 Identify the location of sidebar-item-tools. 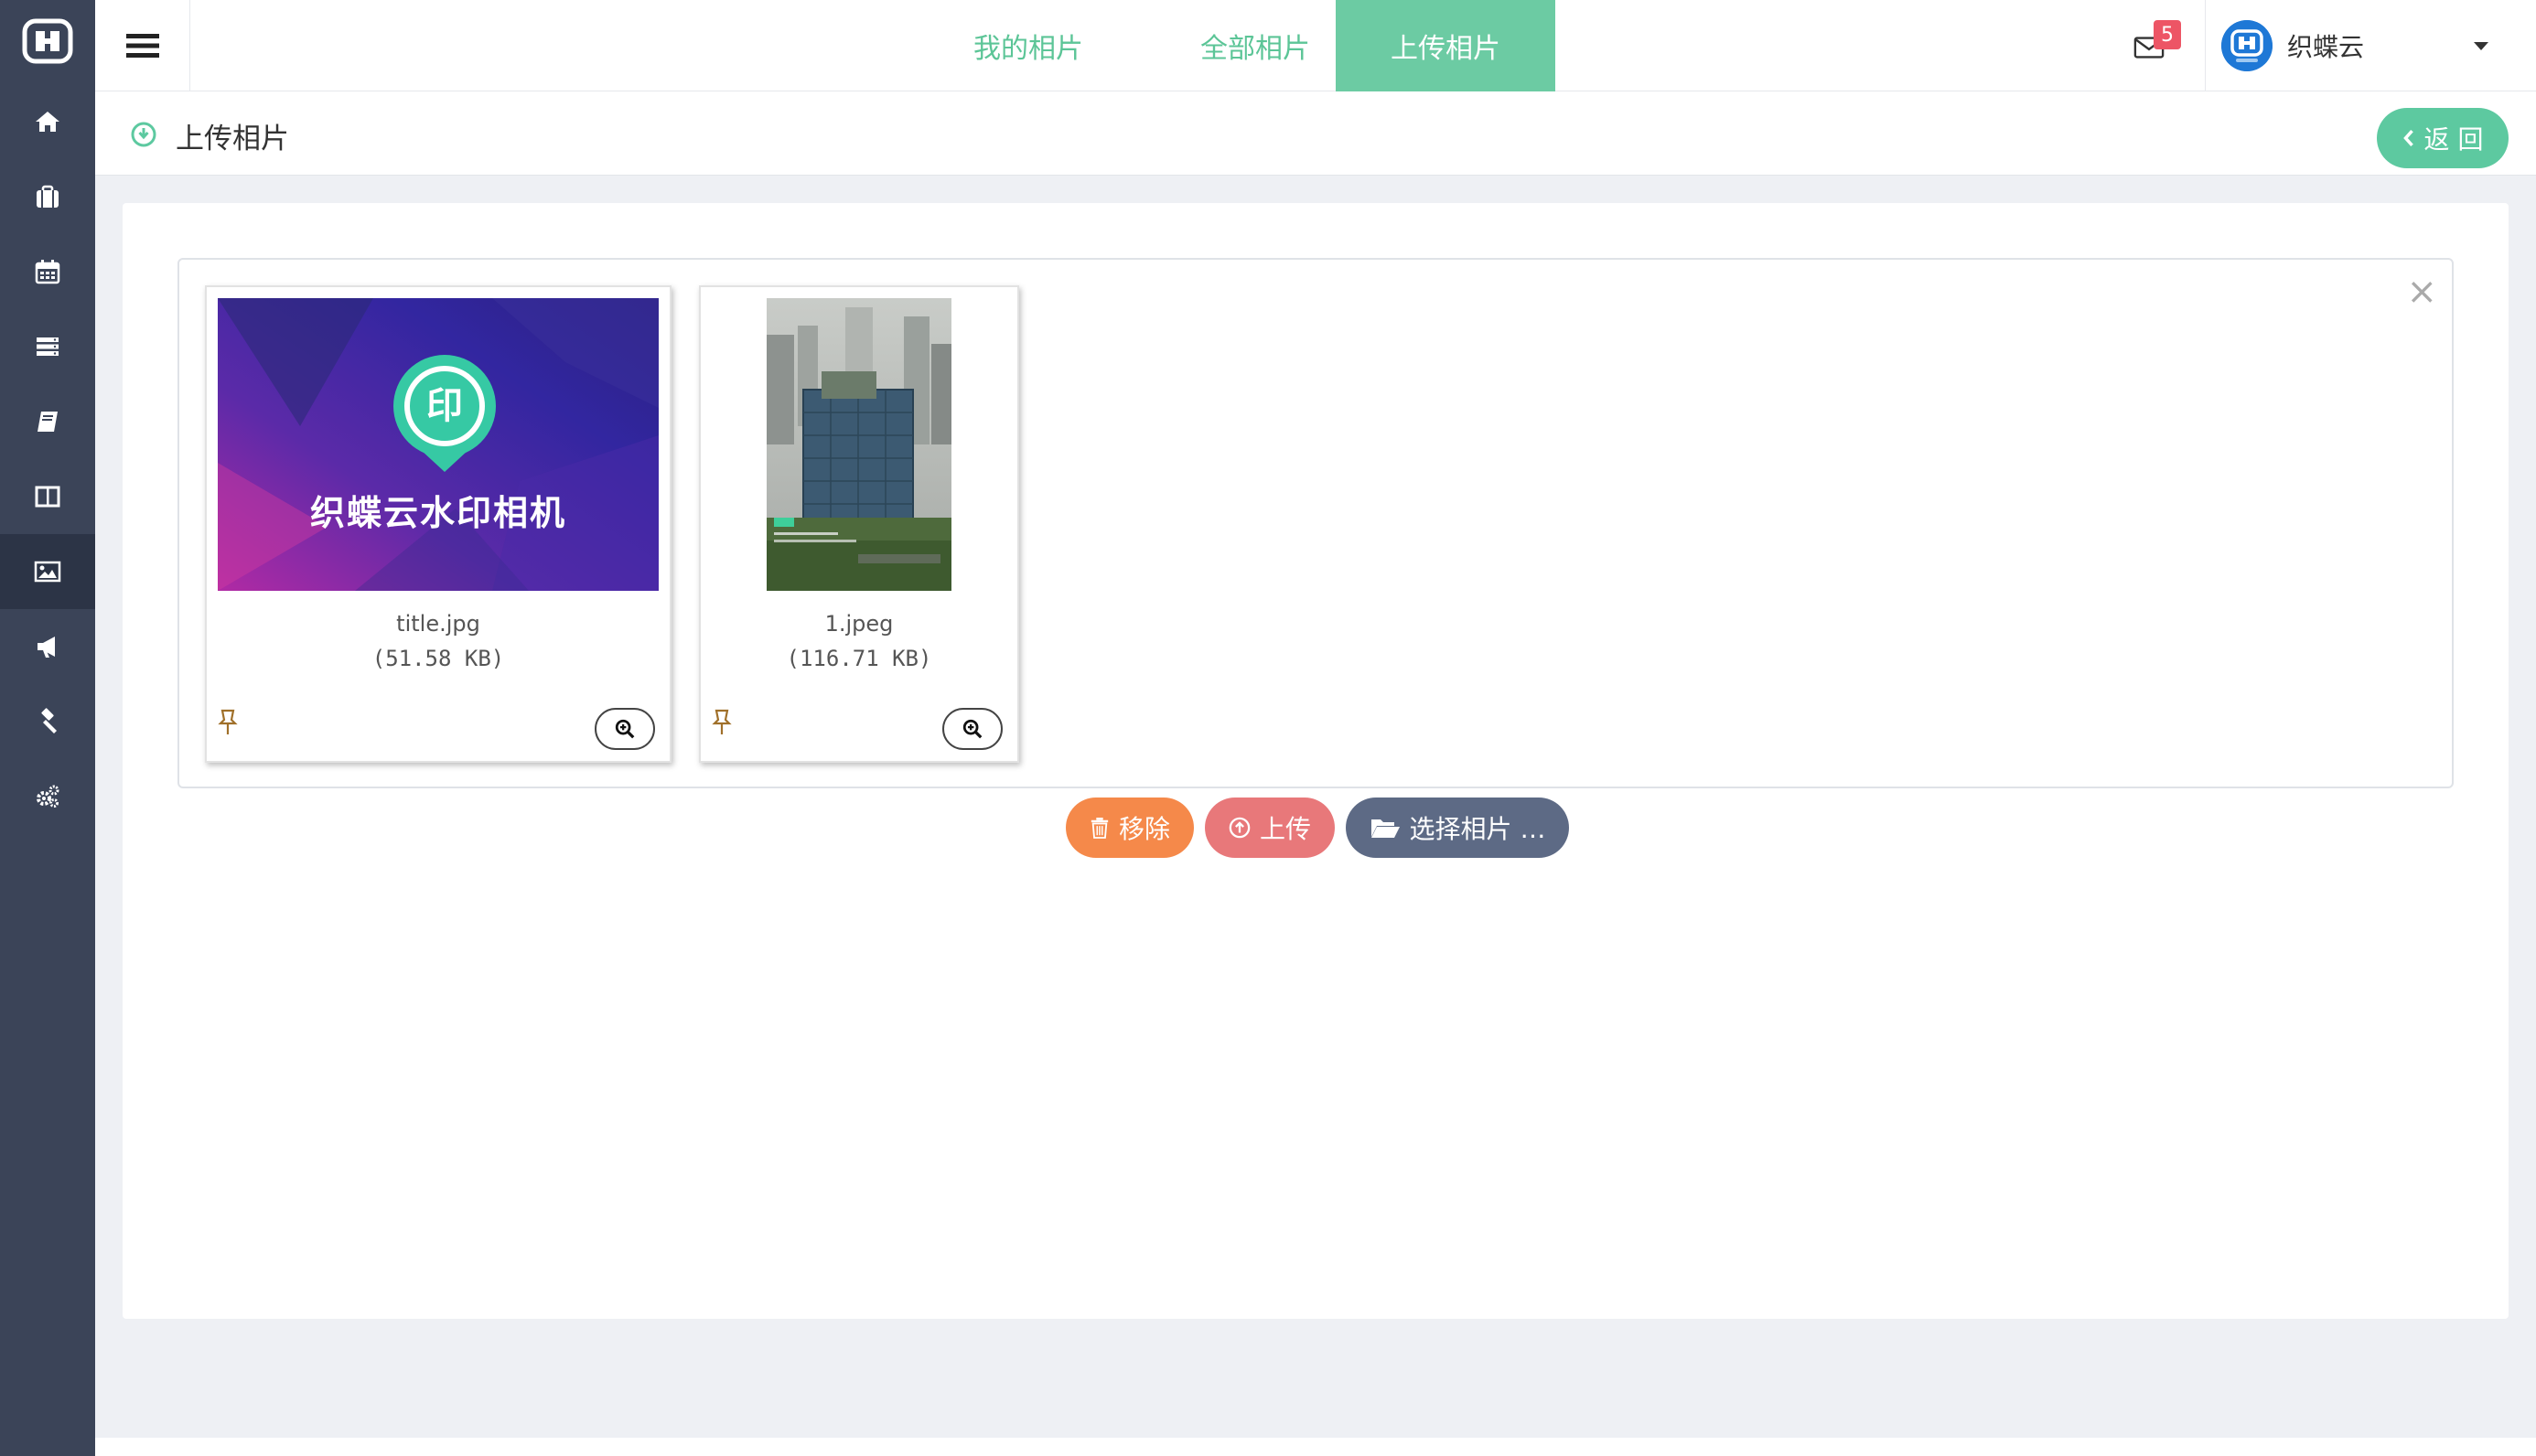
(47, 721).